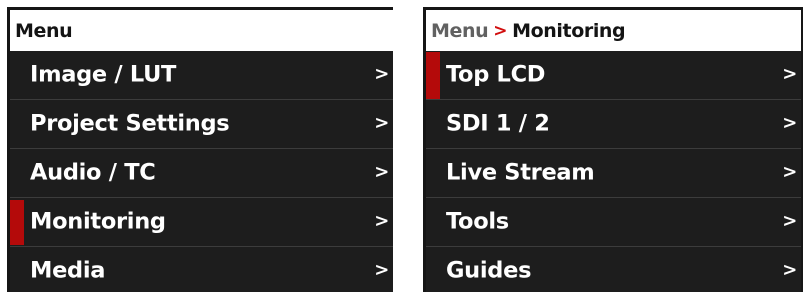 The height and width of the screenshot is (292, 803). Describe the element at coordinates (613, 222) in the screenshot. I see `menu-item-tools: Tools >` at that location.